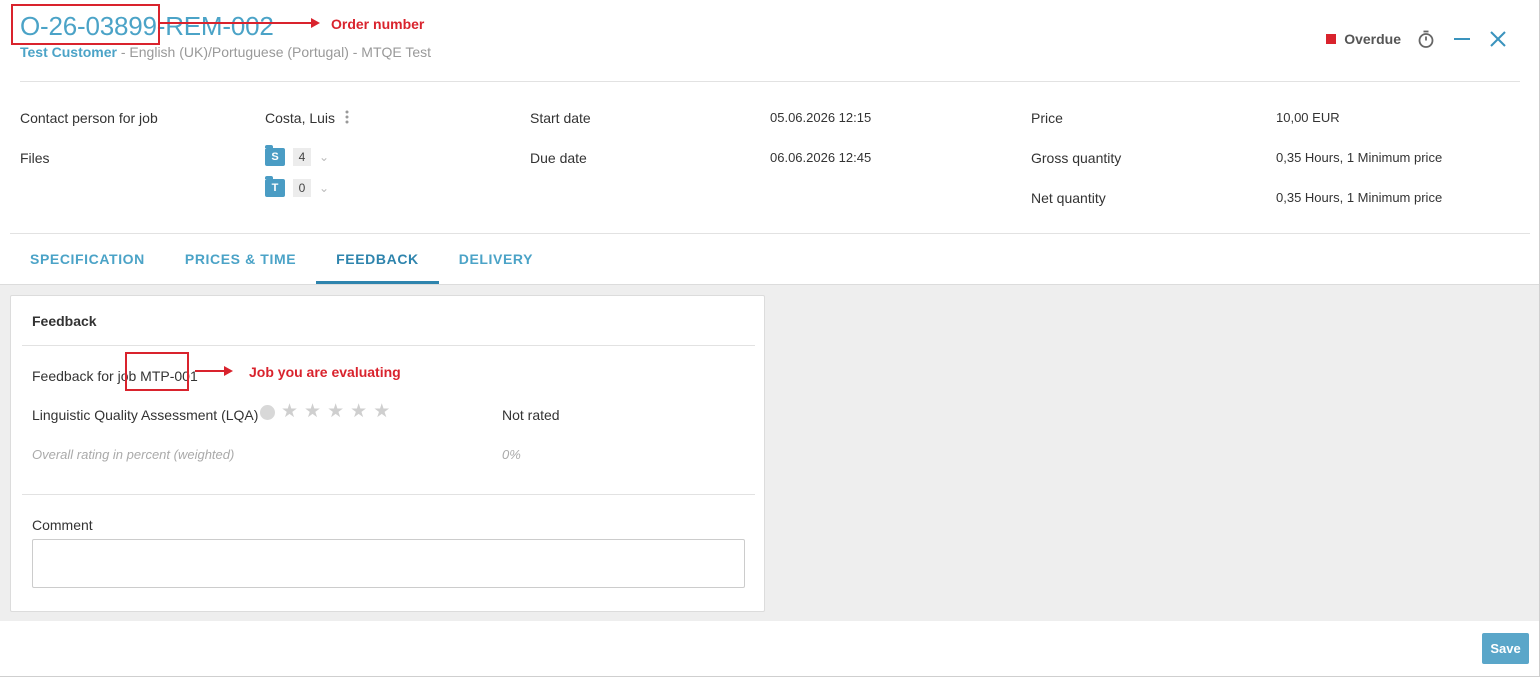 Image resolution: width=1540 pixels, height=677 pixels. I want to click on target-files: T 0 ⌄, so click(297, 186).